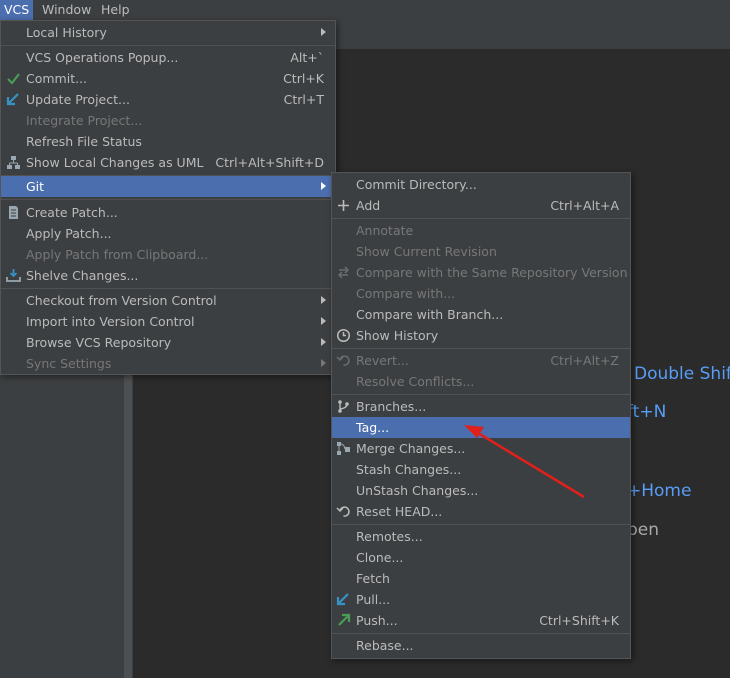  What do you see at coordinates (84, 141) in the screenshot?
I see `menu-item-label: Refresh File Status` at bounding box center [84, 141].